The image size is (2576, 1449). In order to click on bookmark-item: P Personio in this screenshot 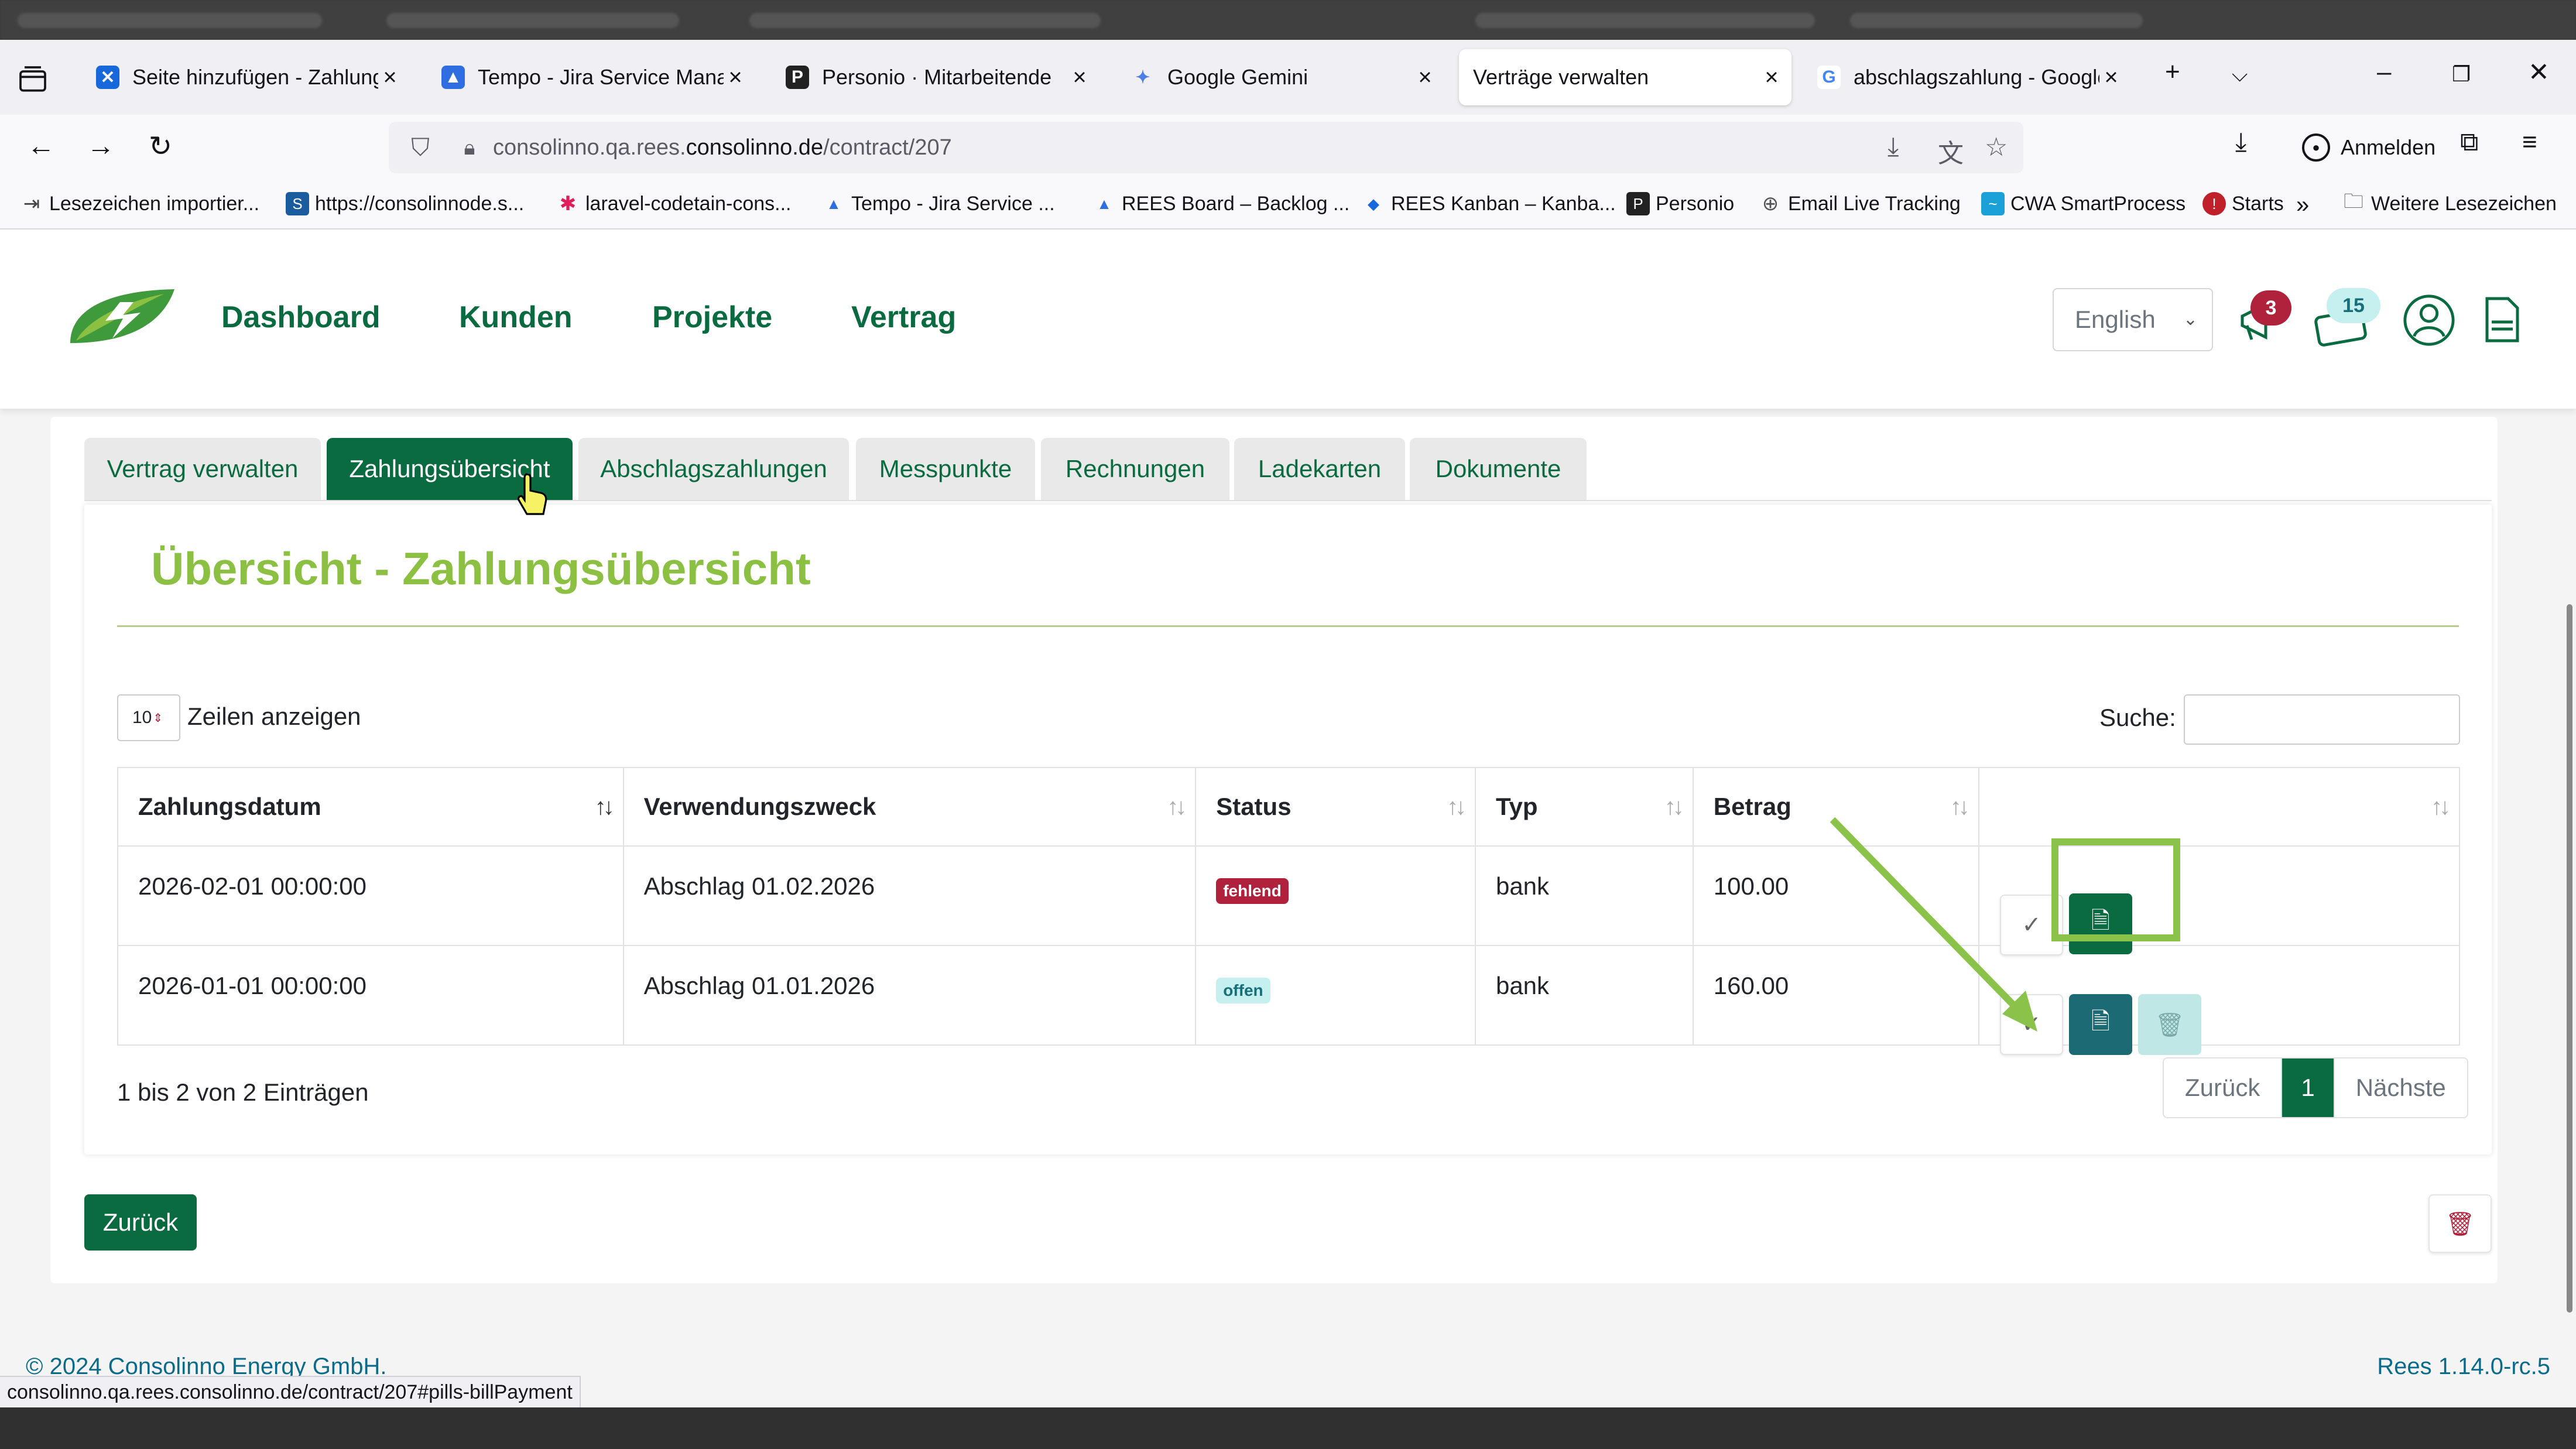, I will do `click(1680, 203)`.